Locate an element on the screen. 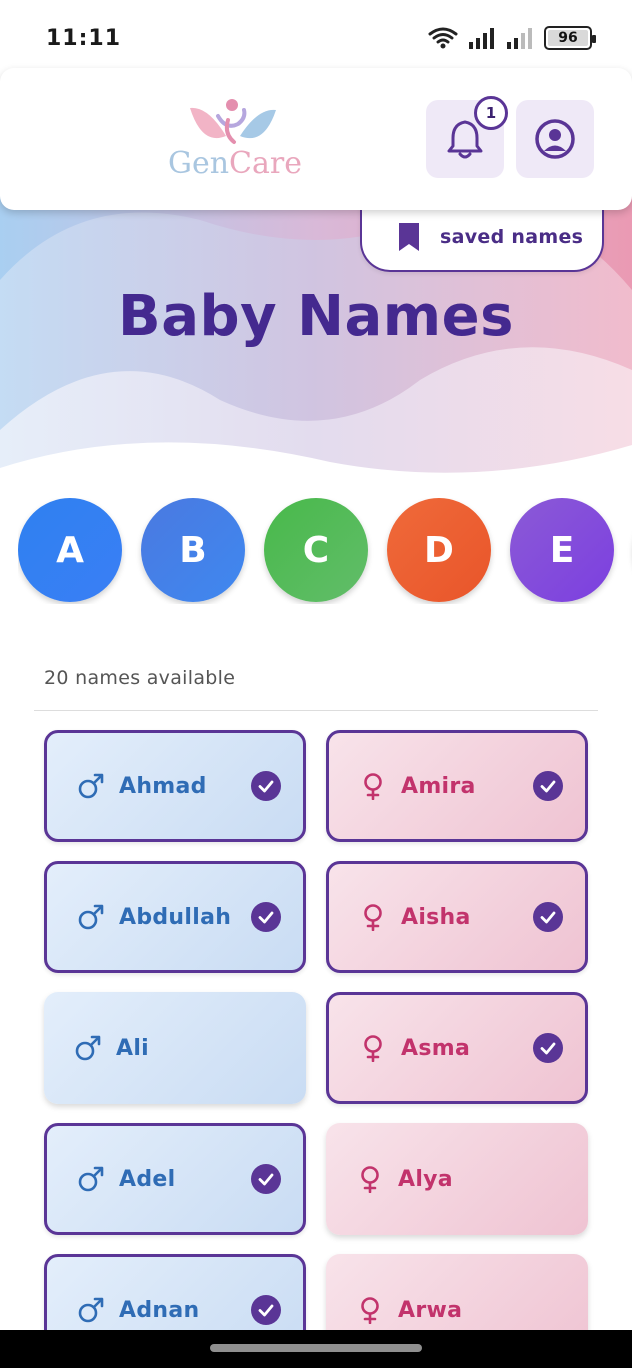  status-icons: 96 is located at coordinates (512, 38).